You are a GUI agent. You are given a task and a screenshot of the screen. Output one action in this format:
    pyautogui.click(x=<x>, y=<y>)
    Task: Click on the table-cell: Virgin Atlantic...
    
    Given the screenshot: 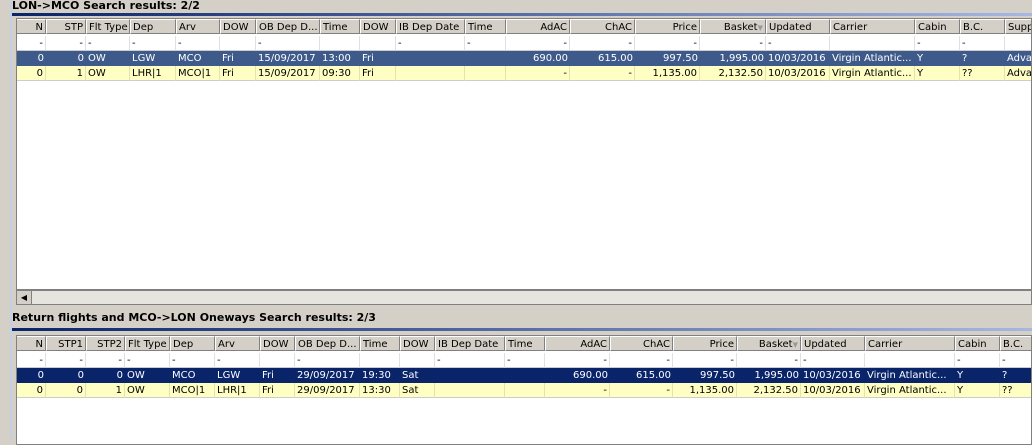 What is the action you would take?
    pyautogui.click(x=910, y=375)
    